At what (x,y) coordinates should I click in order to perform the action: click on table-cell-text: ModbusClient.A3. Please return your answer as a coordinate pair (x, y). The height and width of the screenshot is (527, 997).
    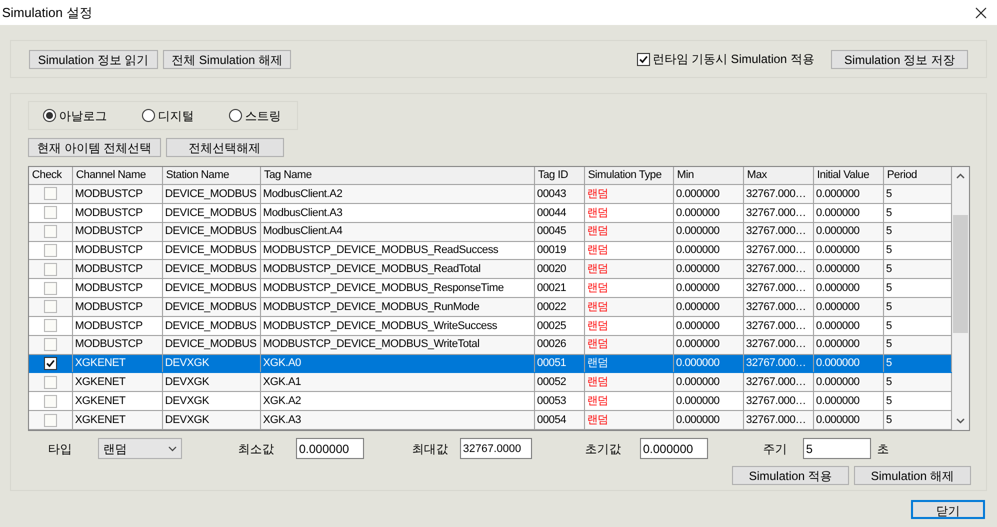
    Looking at the image, I should click on (302, 213).